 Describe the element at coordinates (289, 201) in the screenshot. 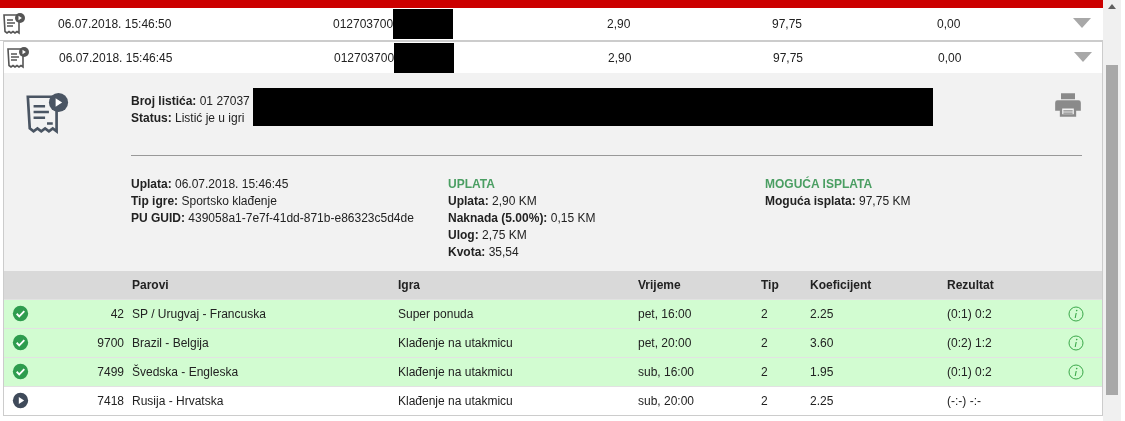

I see `detail-field: Tip igre: Sportsko klađenje` at that location.